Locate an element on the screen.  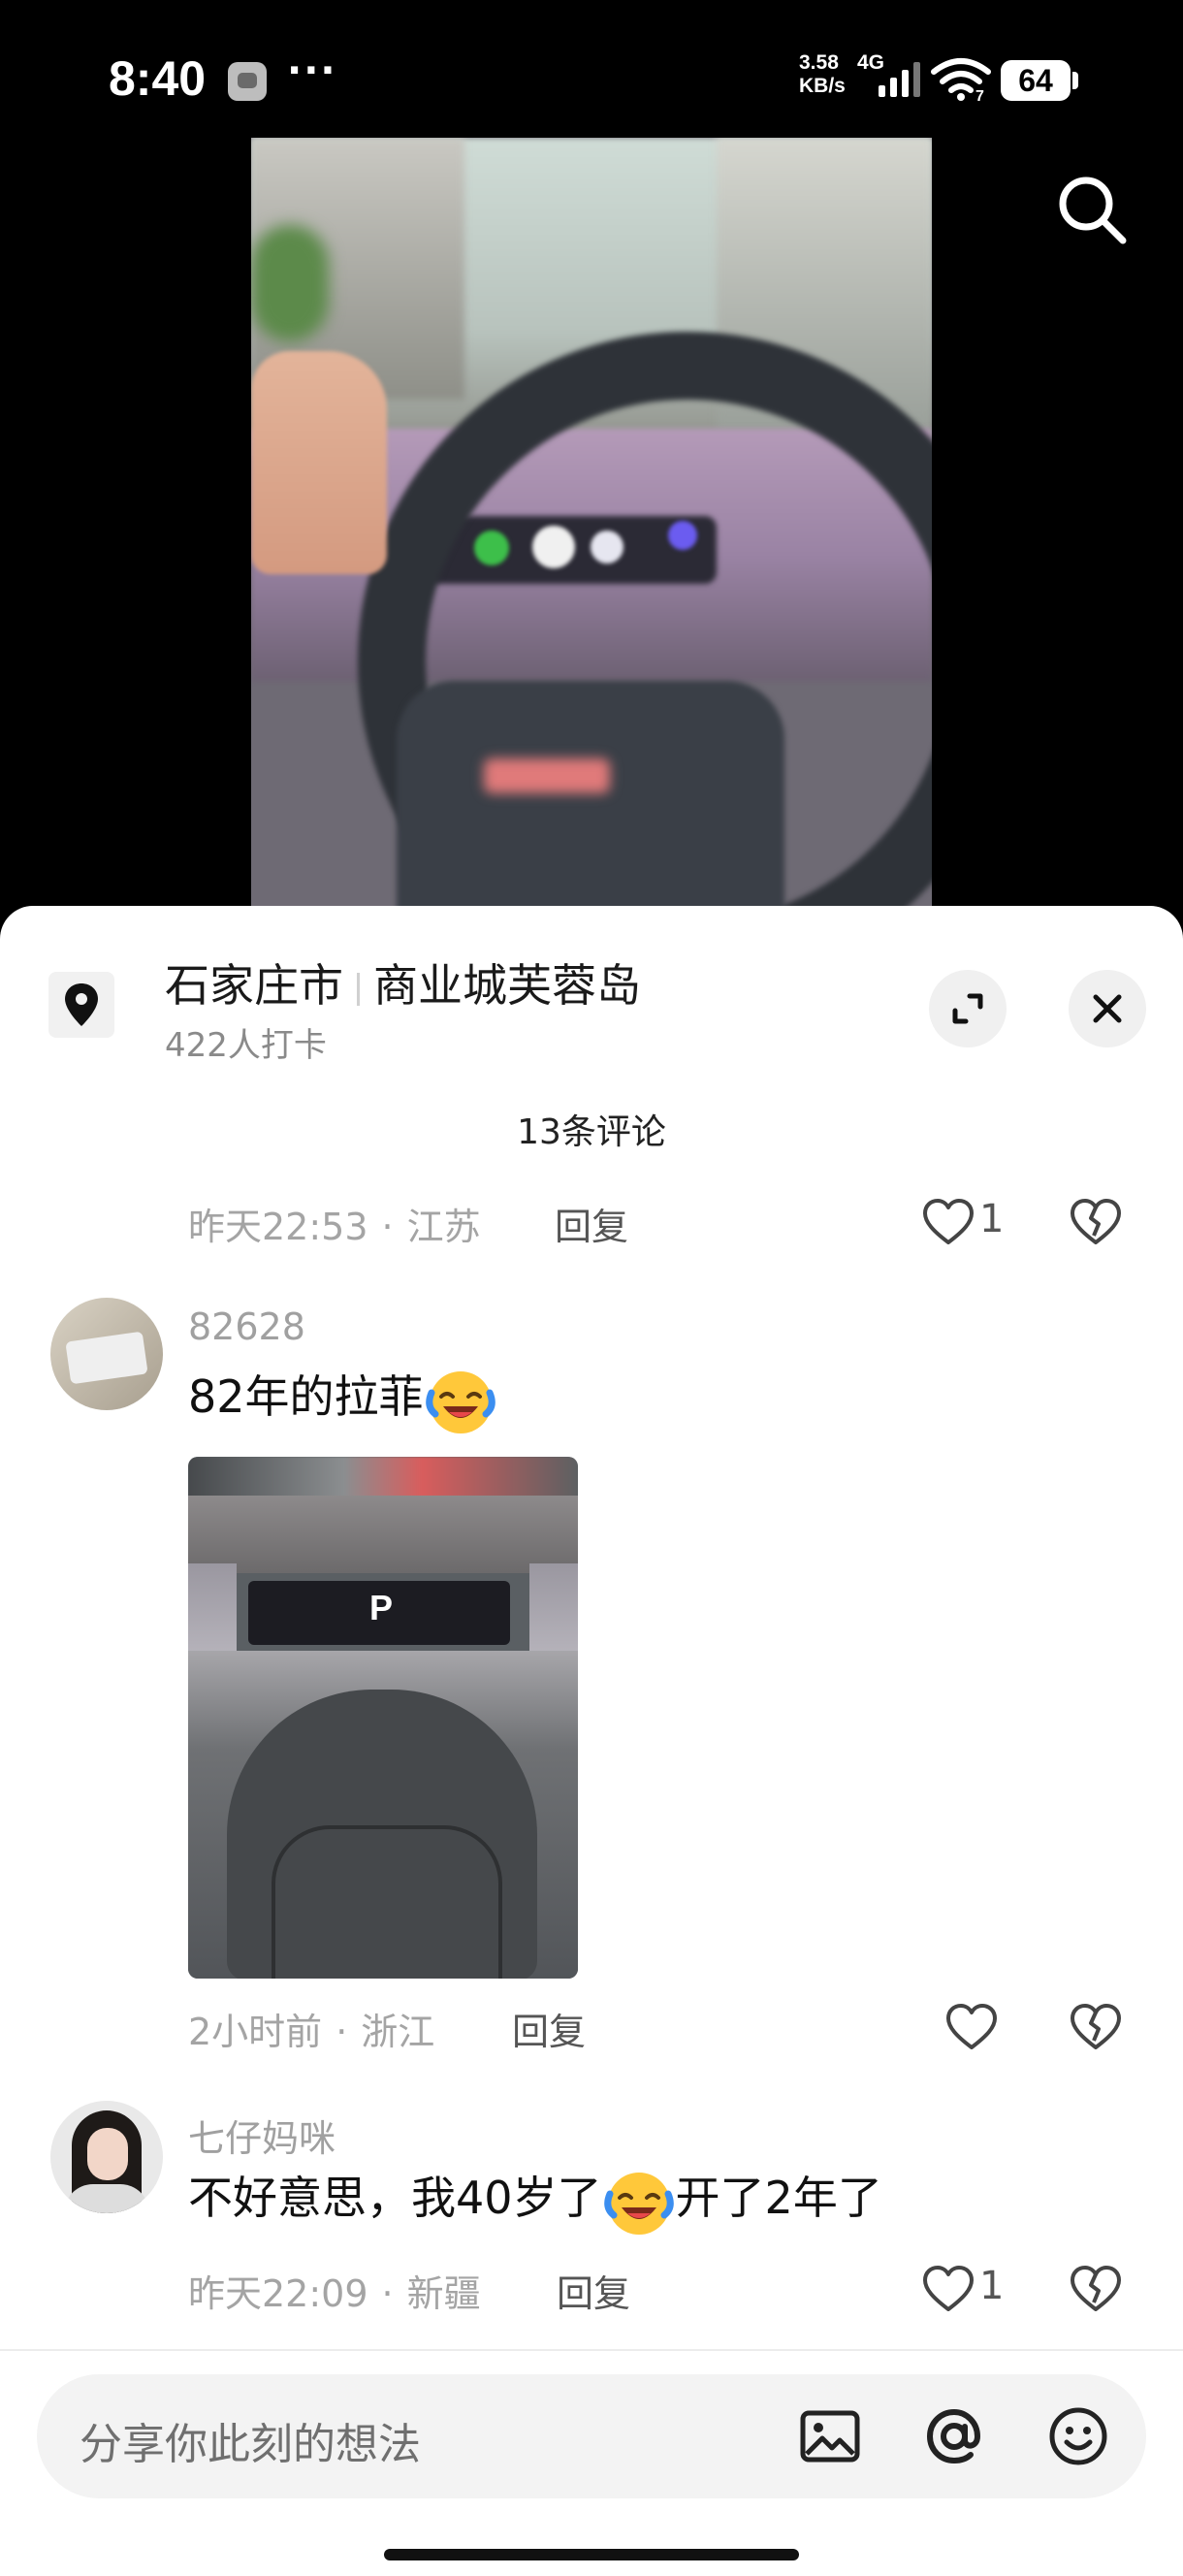
comment-count: 13条评论 is located at coordinates (591, 1132).